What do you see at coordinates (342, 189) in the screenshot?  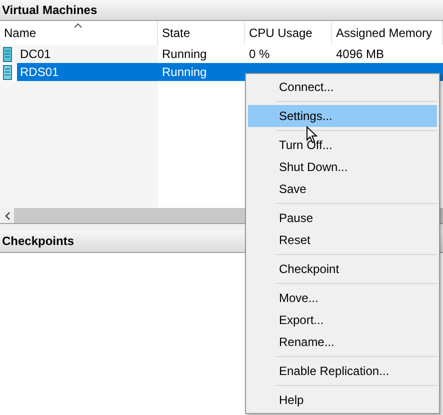 I see `menu-item: Save` at bounding box center [342, 189].